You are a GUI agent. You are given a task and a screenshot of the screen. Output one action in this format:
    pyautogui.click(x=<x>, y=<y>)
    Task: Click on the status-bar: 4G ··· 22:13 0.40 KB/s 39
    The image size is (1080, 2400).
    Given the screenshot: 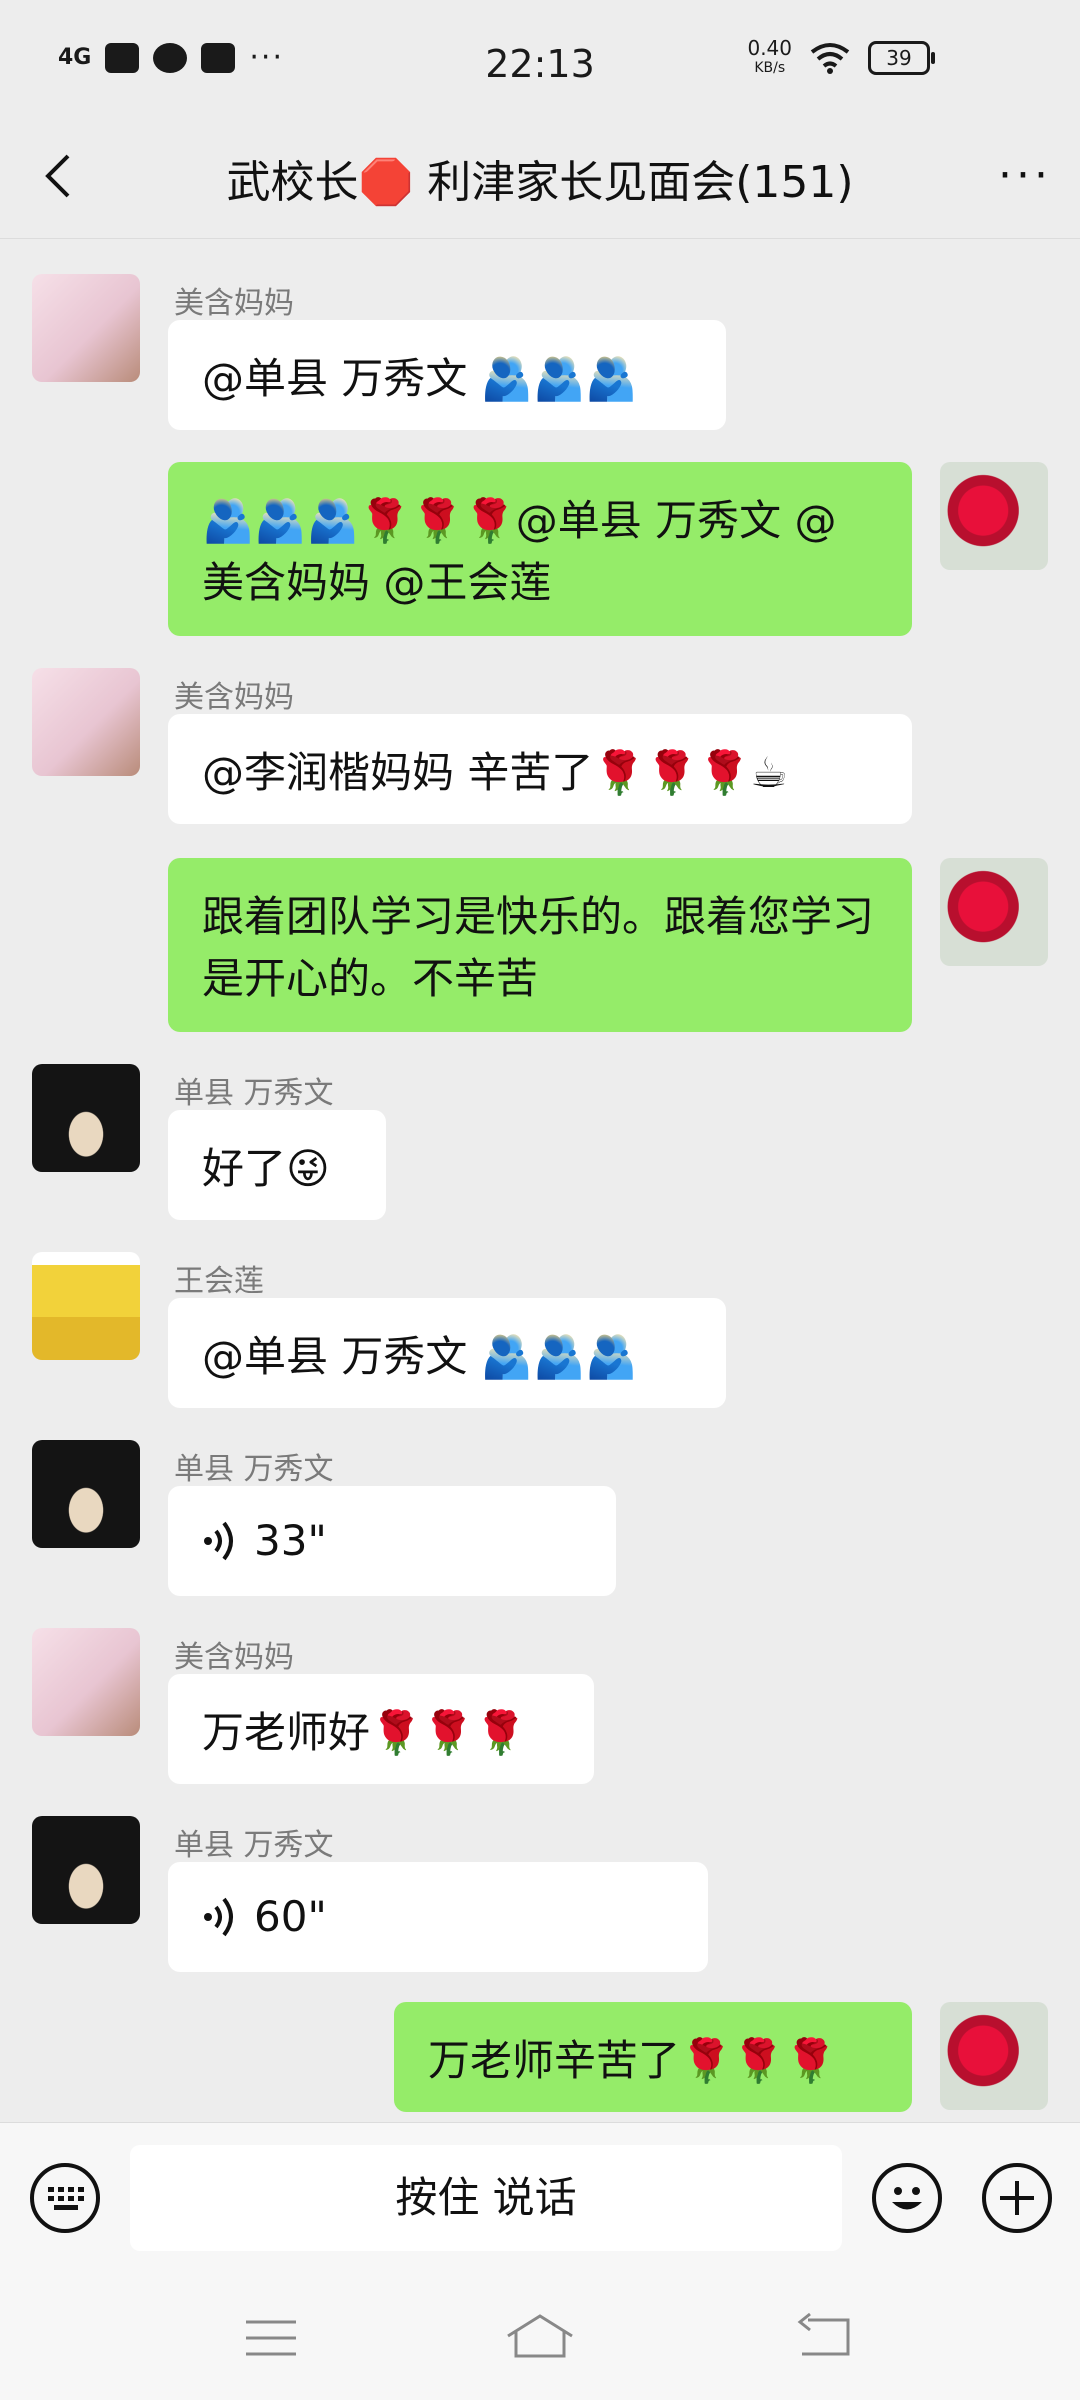 What is the action you would take?
    pyautogui.click(x=540, y=60)
    